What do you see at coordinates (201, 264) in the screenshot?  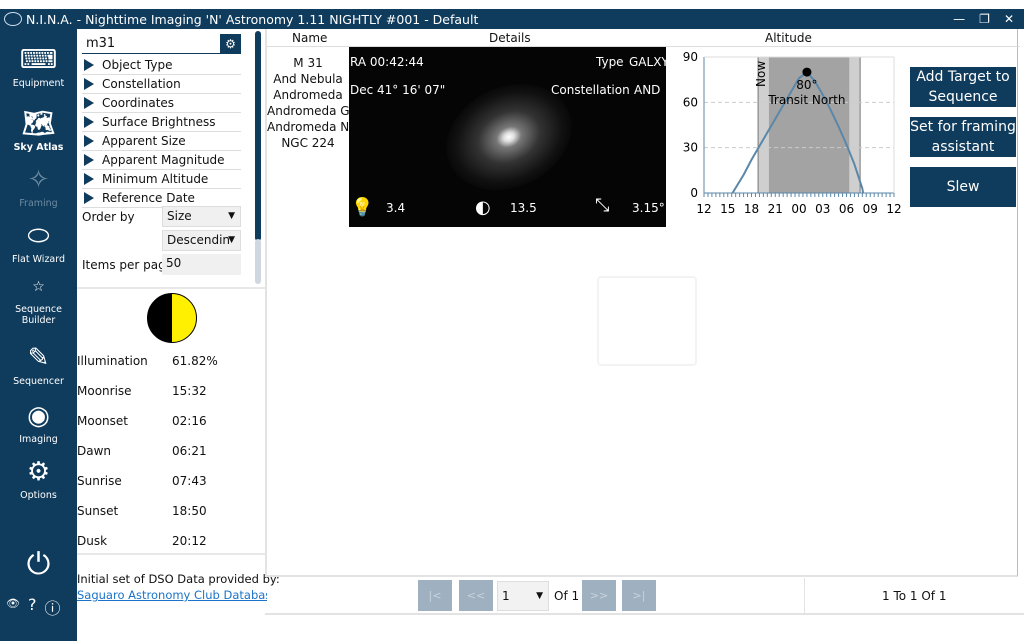 I see `items-per-page-input: 50` at bounding box center [201, 264].